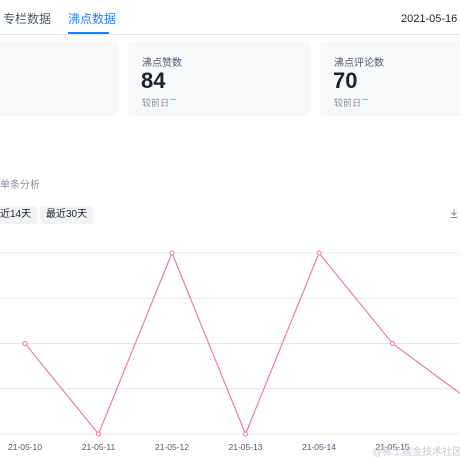 This screenshot has height=460, width=460. I want to click on x-tick-label: 21-05-14, so click(319, 447).